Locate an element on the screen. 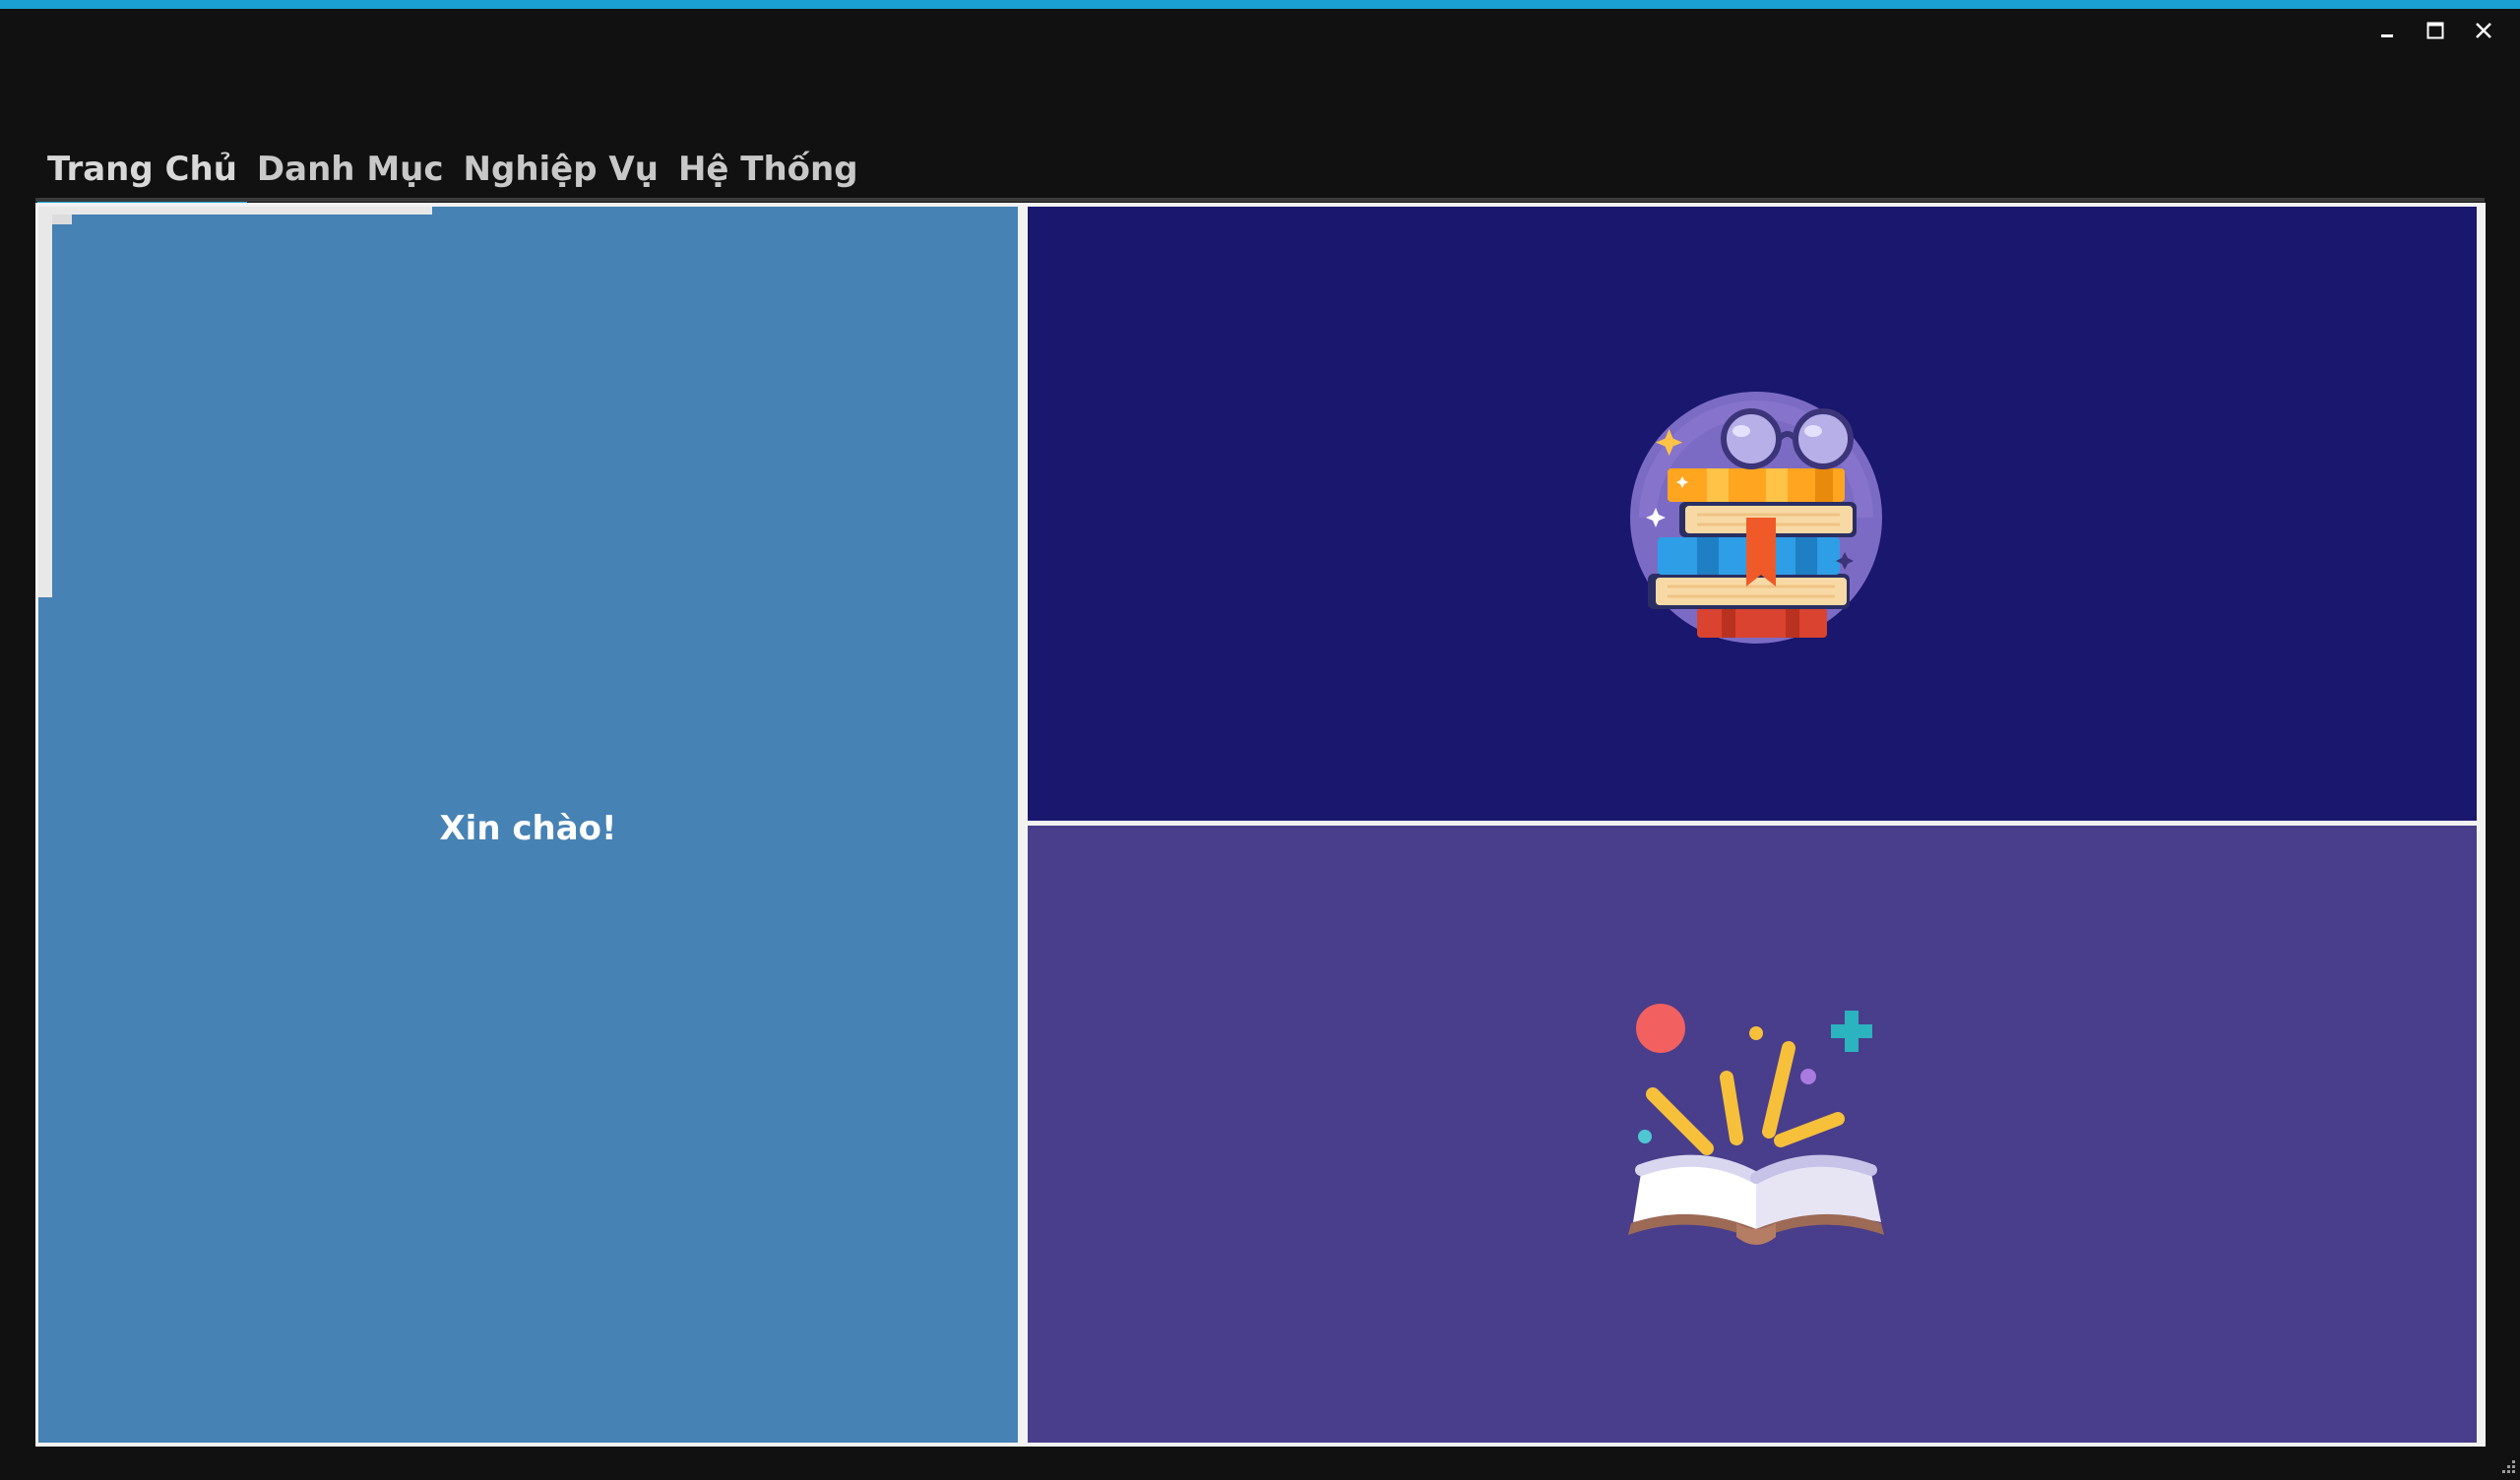  maximize-icon is located at coordinates (2435, 30).